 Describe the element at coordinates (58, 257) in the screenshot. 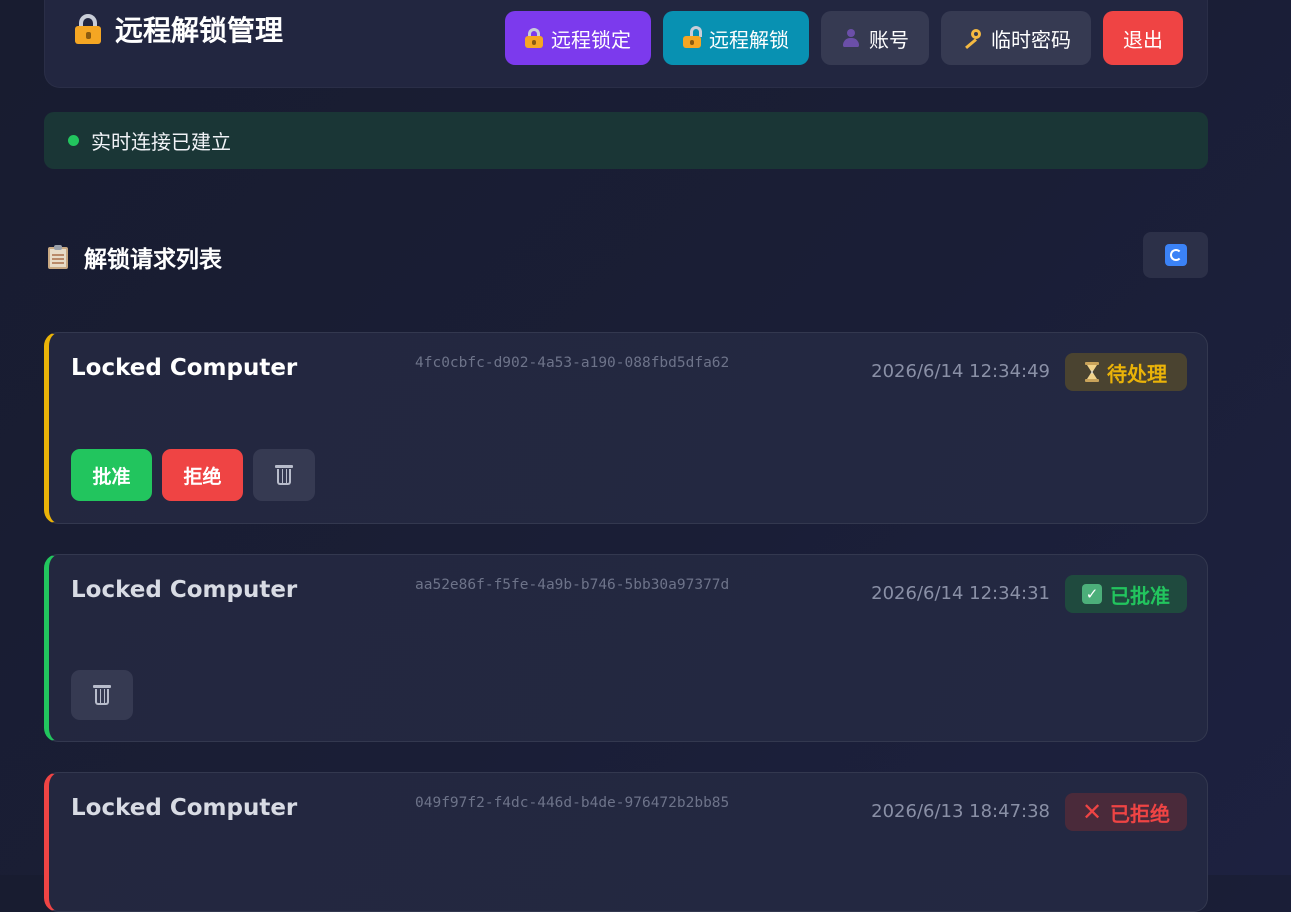

I see `clipboard-icon` at that location.